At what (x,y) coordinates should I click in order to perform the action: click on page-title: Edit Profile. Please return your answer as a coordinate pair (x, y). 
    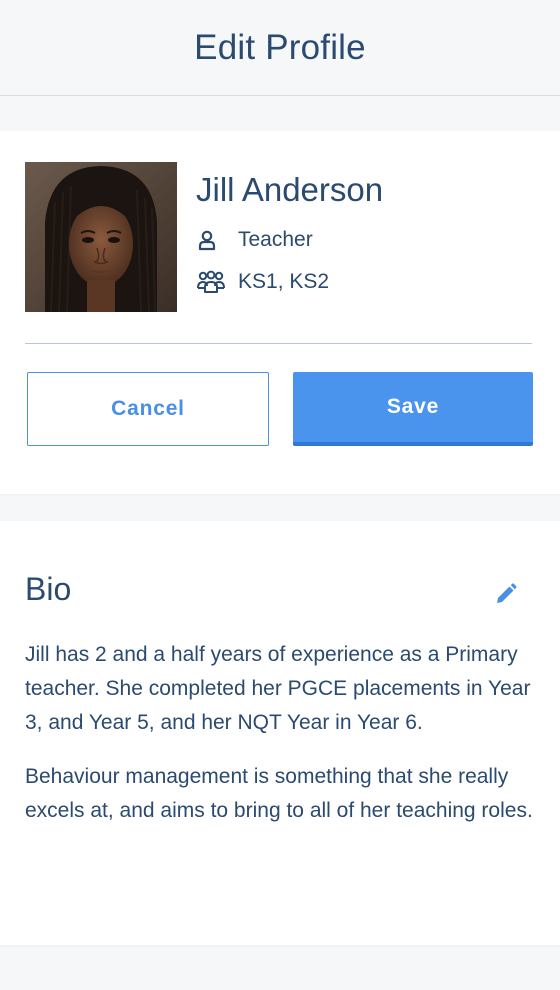
    Looking at the image, I should click on (280, 47).